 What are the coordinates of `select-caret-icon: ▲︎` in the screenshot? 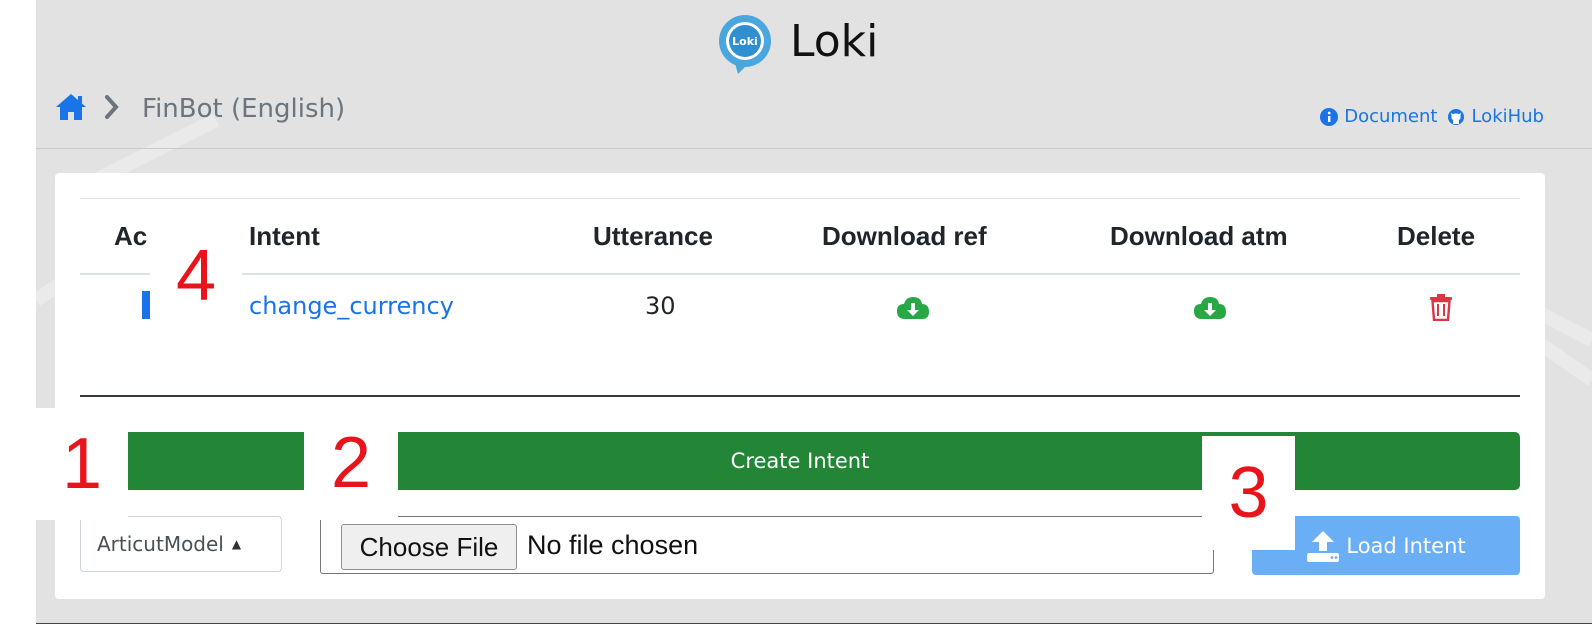 It's located at (236, 544).